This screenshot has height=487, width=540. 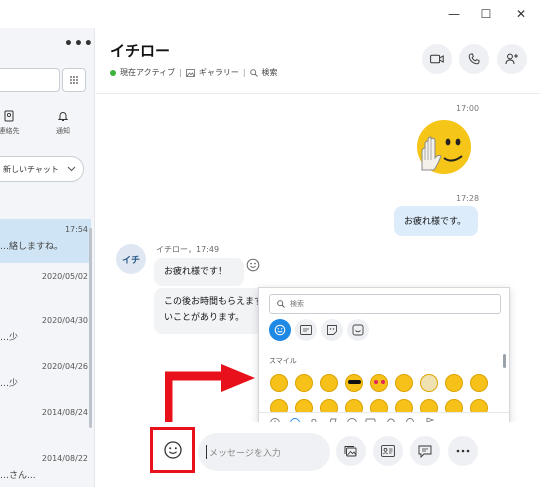 I want to click on more-composer-options-button, so click(x=463, y=451).